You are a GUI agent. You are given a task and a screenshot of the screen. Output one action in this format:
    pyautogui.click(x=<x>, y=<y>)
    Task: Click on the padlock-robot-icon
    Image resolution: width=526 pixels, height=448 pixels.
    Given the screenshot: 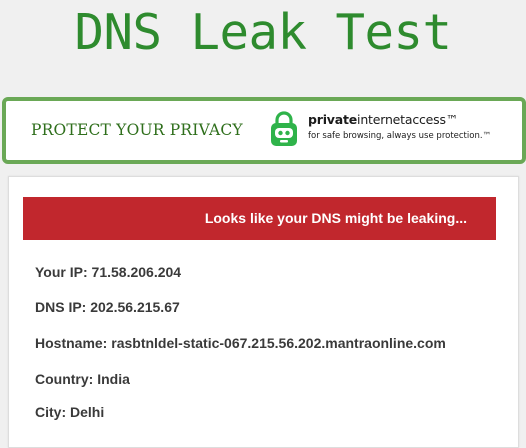 What is the action you would take?
    pyautogui.click(x=284, y=128)
    